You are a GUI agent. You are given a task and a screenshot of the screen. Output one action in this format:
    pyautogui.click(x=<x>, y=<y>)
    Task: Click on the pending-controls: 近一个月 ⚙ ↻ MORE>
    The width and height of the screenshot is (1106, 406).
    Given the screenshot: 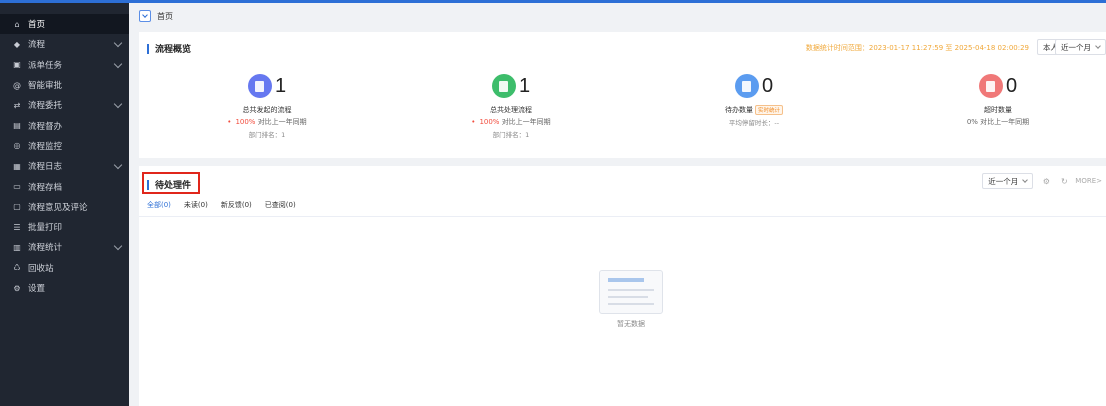 What is the action you would take?
    pyautogui.click(x=1044, y=181)
    